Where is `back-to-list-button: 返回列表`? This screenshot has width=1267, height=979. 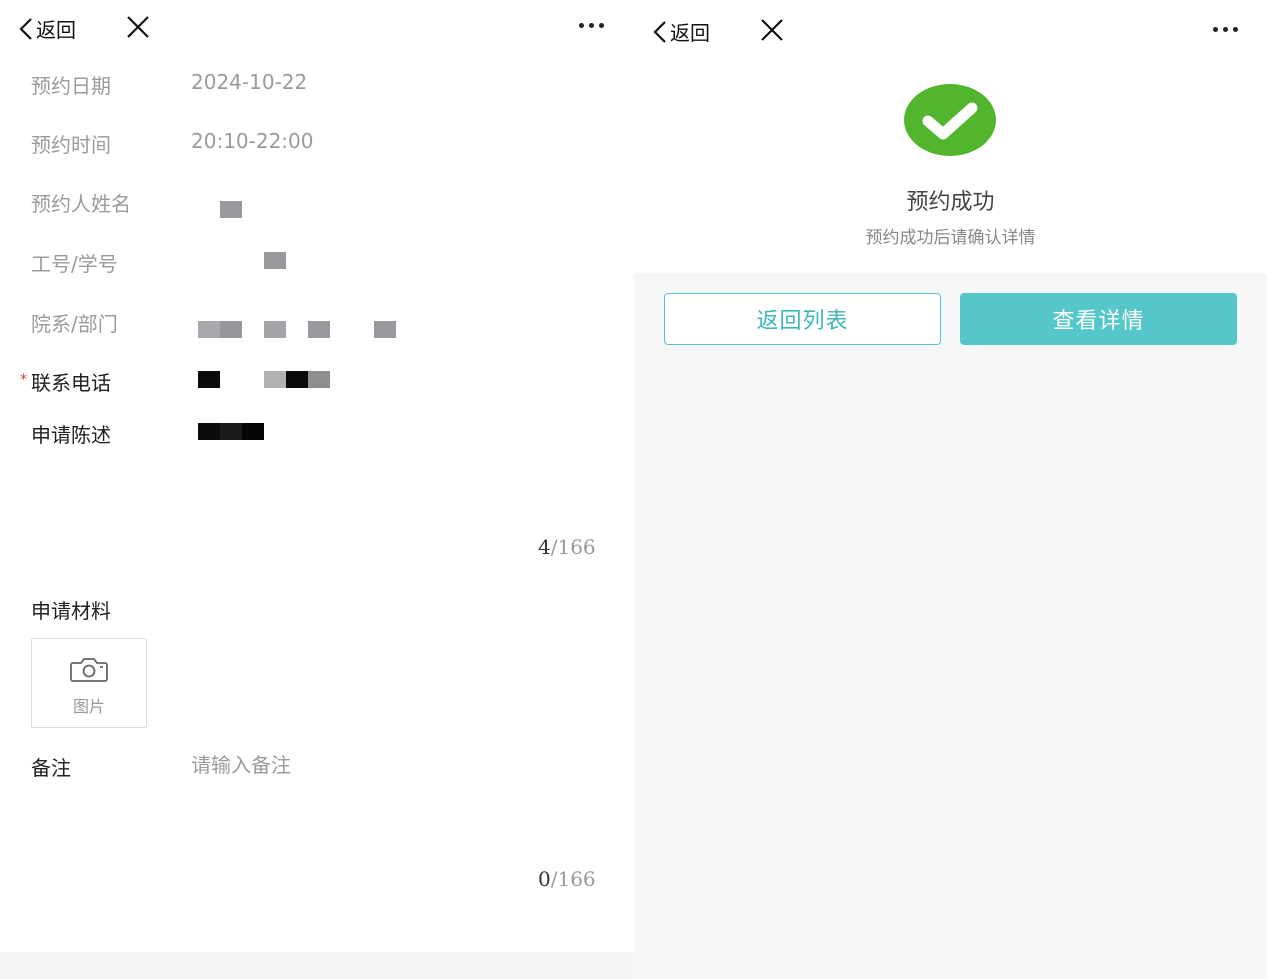 back-to-list-button: 返回列表 is located at coordinates (802, 319).